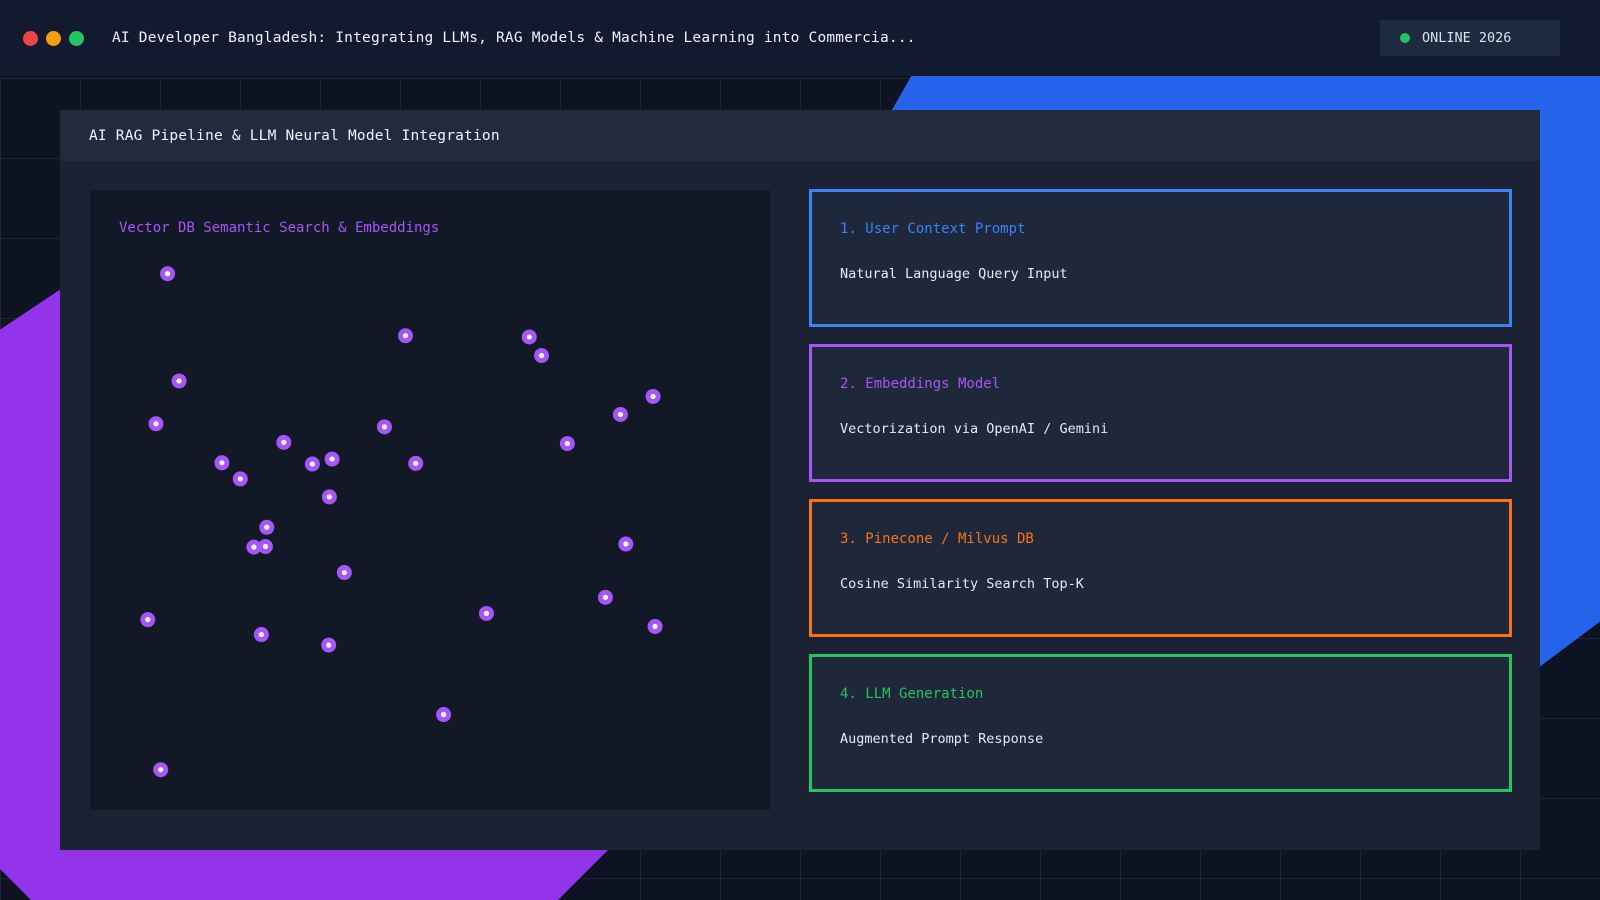 This screenshot has height=900, width=1600. Describe the element at coordinates (76, 38) in the screenshot. I see `maximize-window-button` at that location.